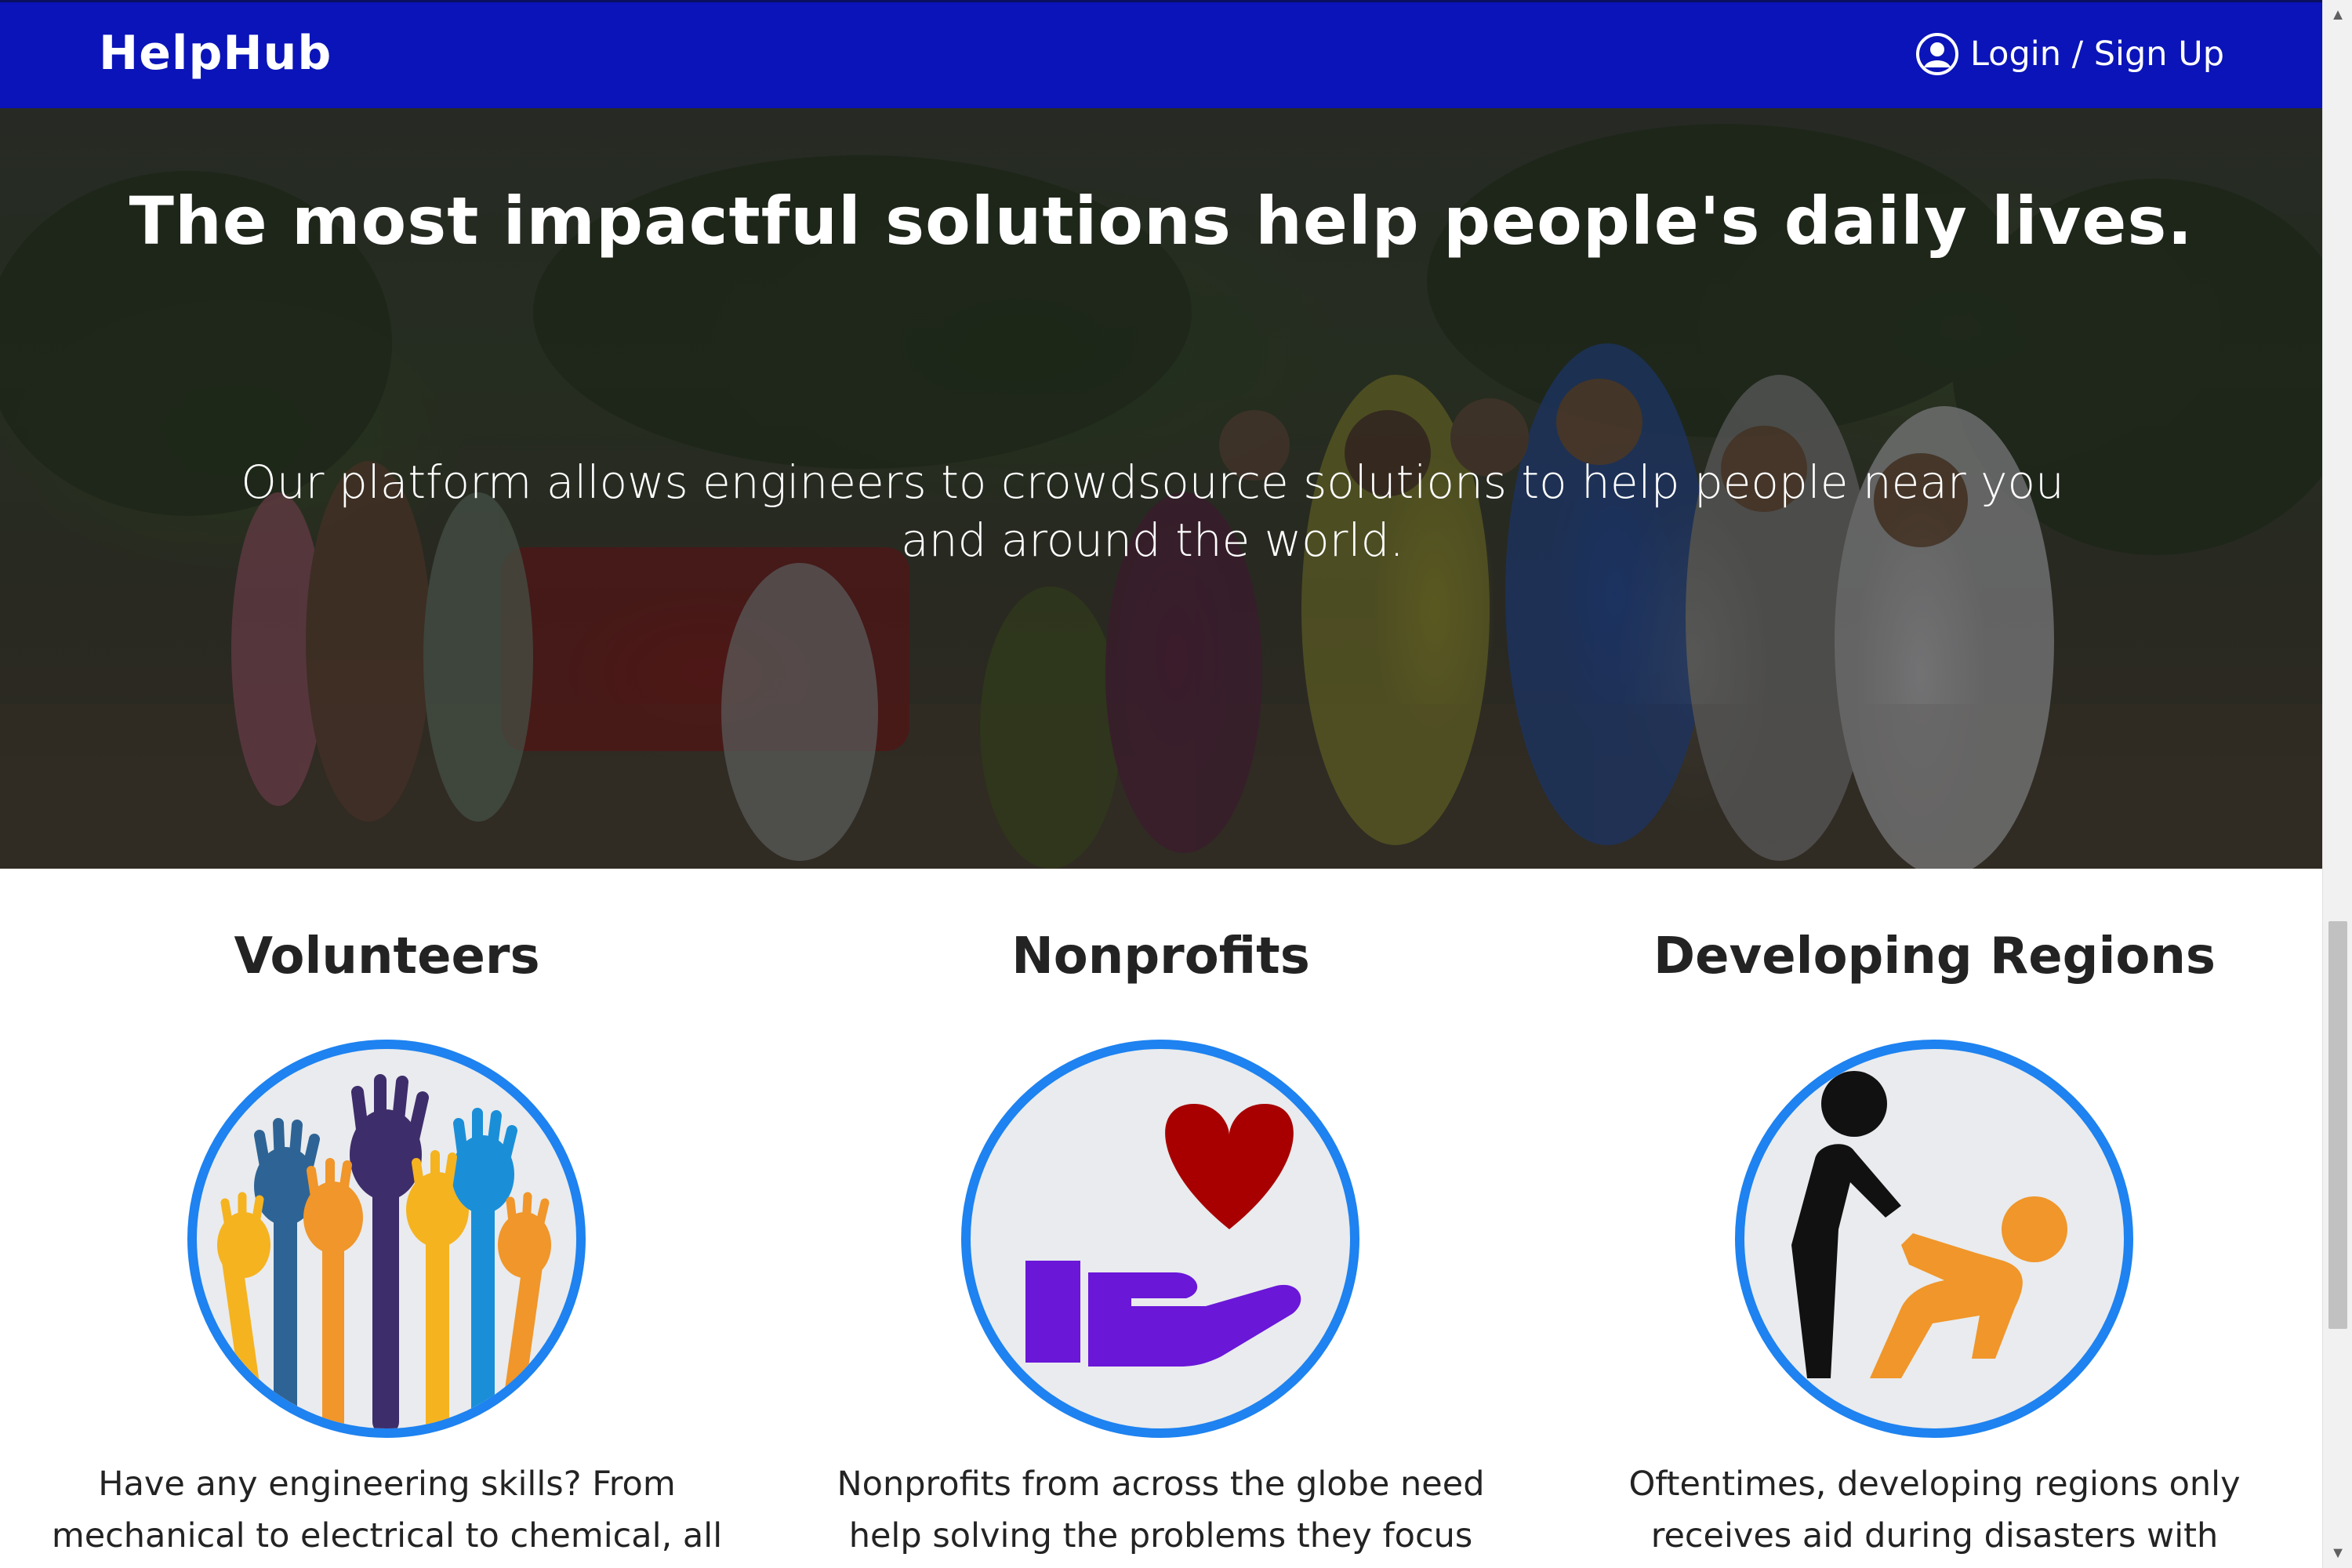 The height and width of the screenshot is (1568, 2352). What do you see at coordinates (1934, 1239) in the screenshot?
I see `helping-person-up-icon` at bounding box center [1934, 1239].